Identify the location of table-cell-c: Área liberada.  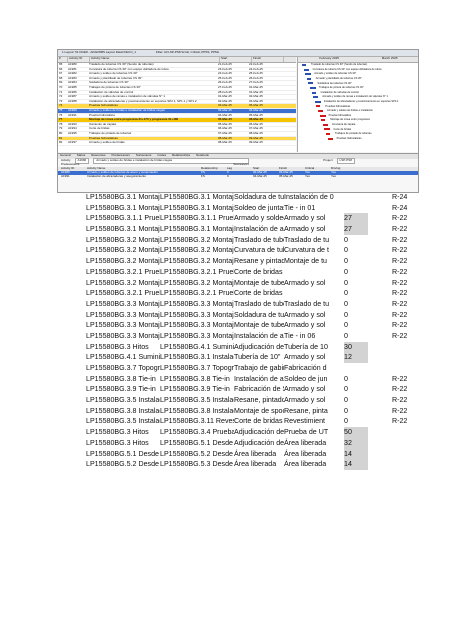
(255, 453).